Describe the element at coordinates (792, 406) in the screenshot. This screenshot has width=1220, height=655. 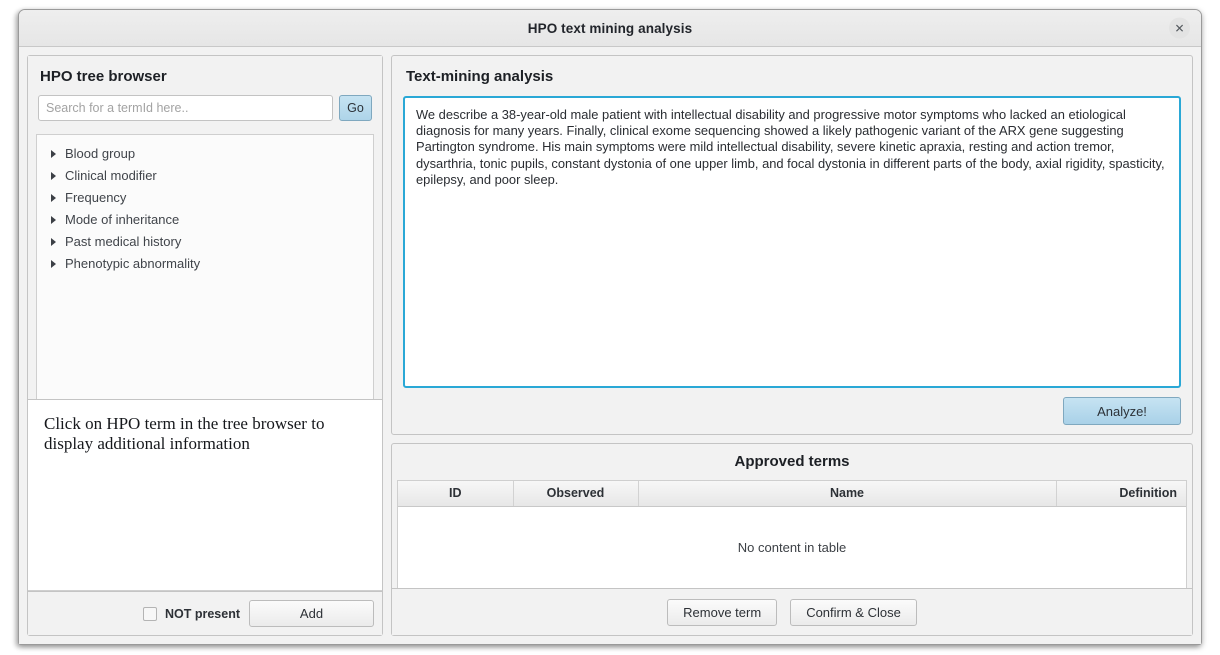
I see `analyze-row: Analyze!` at that location.